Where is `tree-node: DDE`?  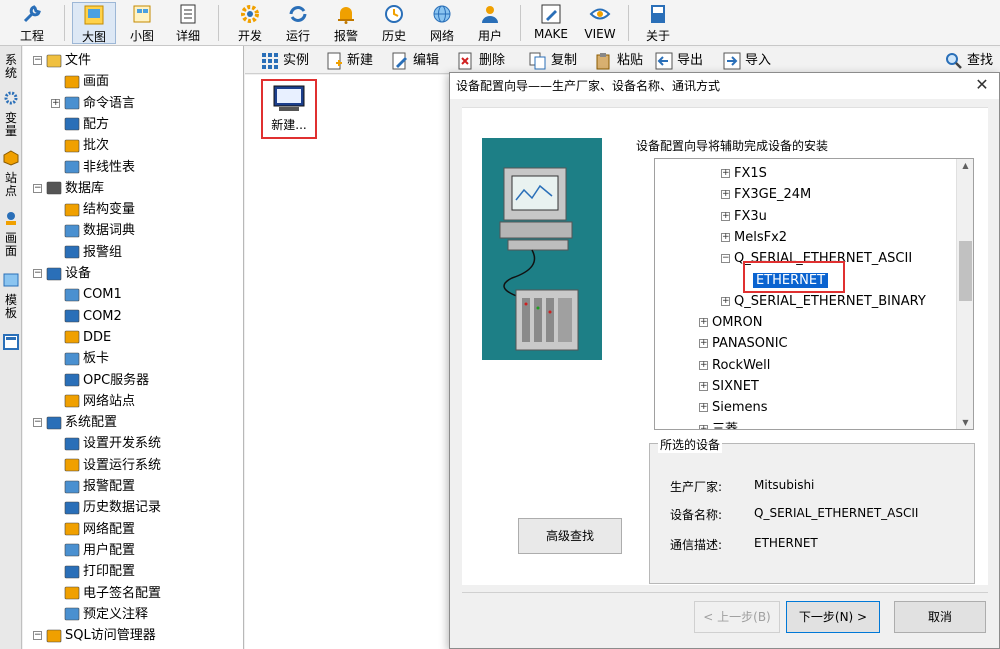
tree-node: DDE is located at coordinates (81, 337).